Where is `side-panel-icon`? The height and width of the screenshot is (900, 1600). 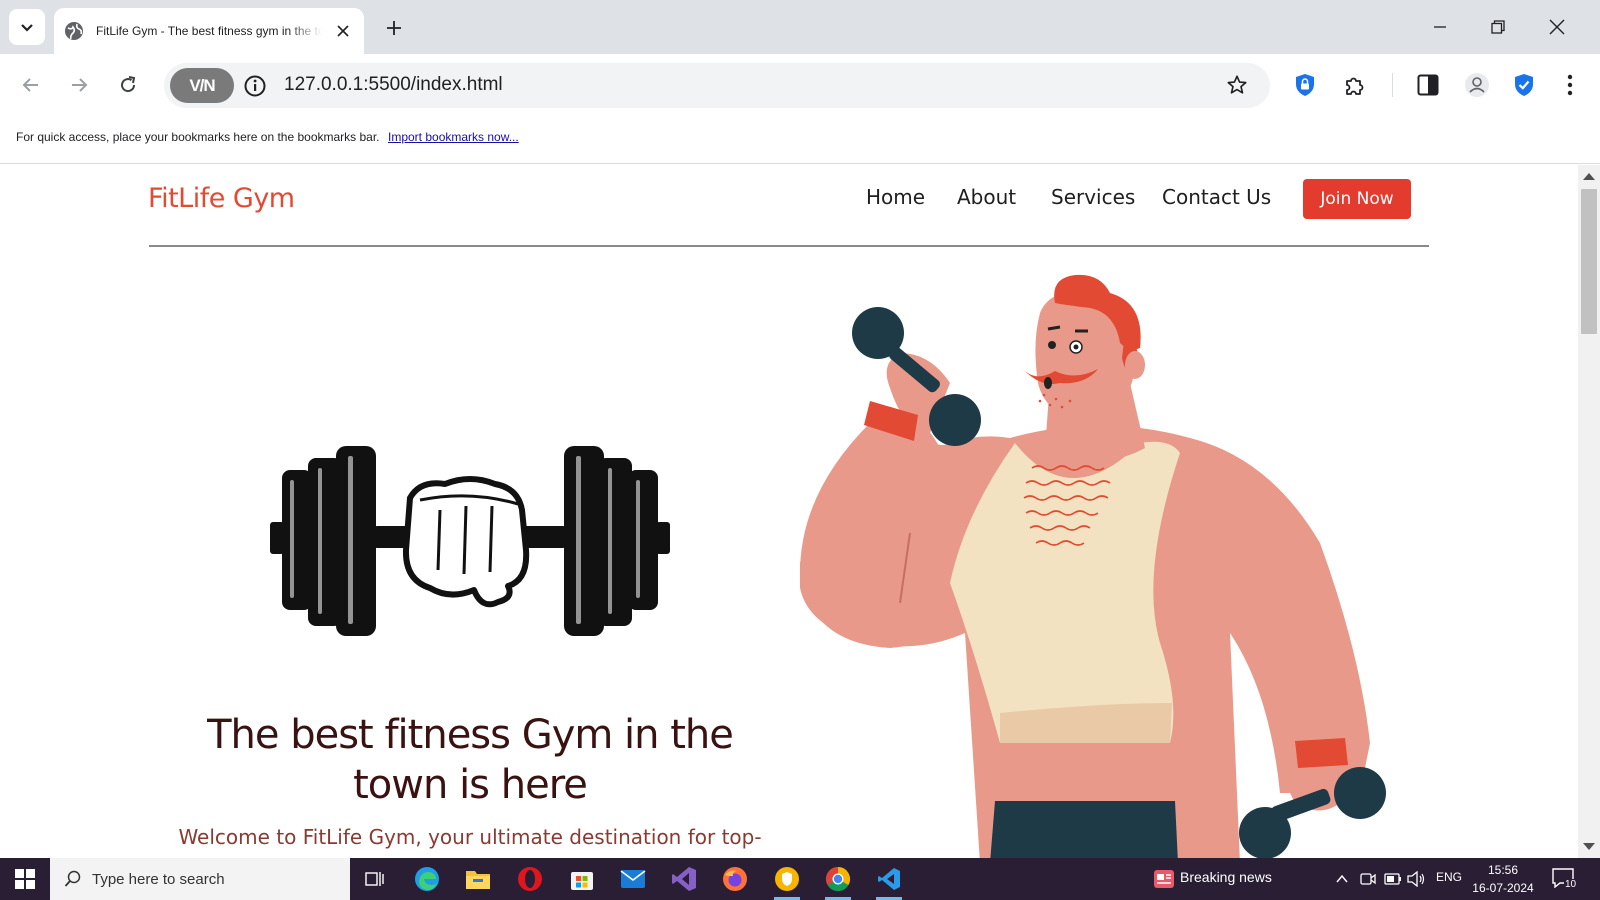
side-panel-icon is located at coordinates (1428, 85).